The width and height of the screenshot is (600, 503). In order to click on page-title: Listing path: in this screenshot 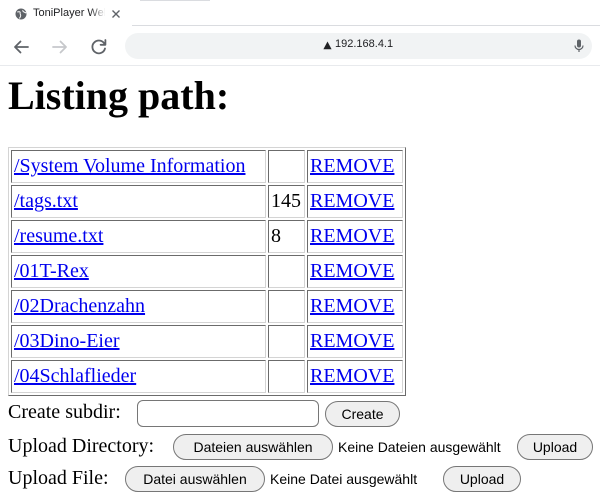, I will do `click(119, 95)`.